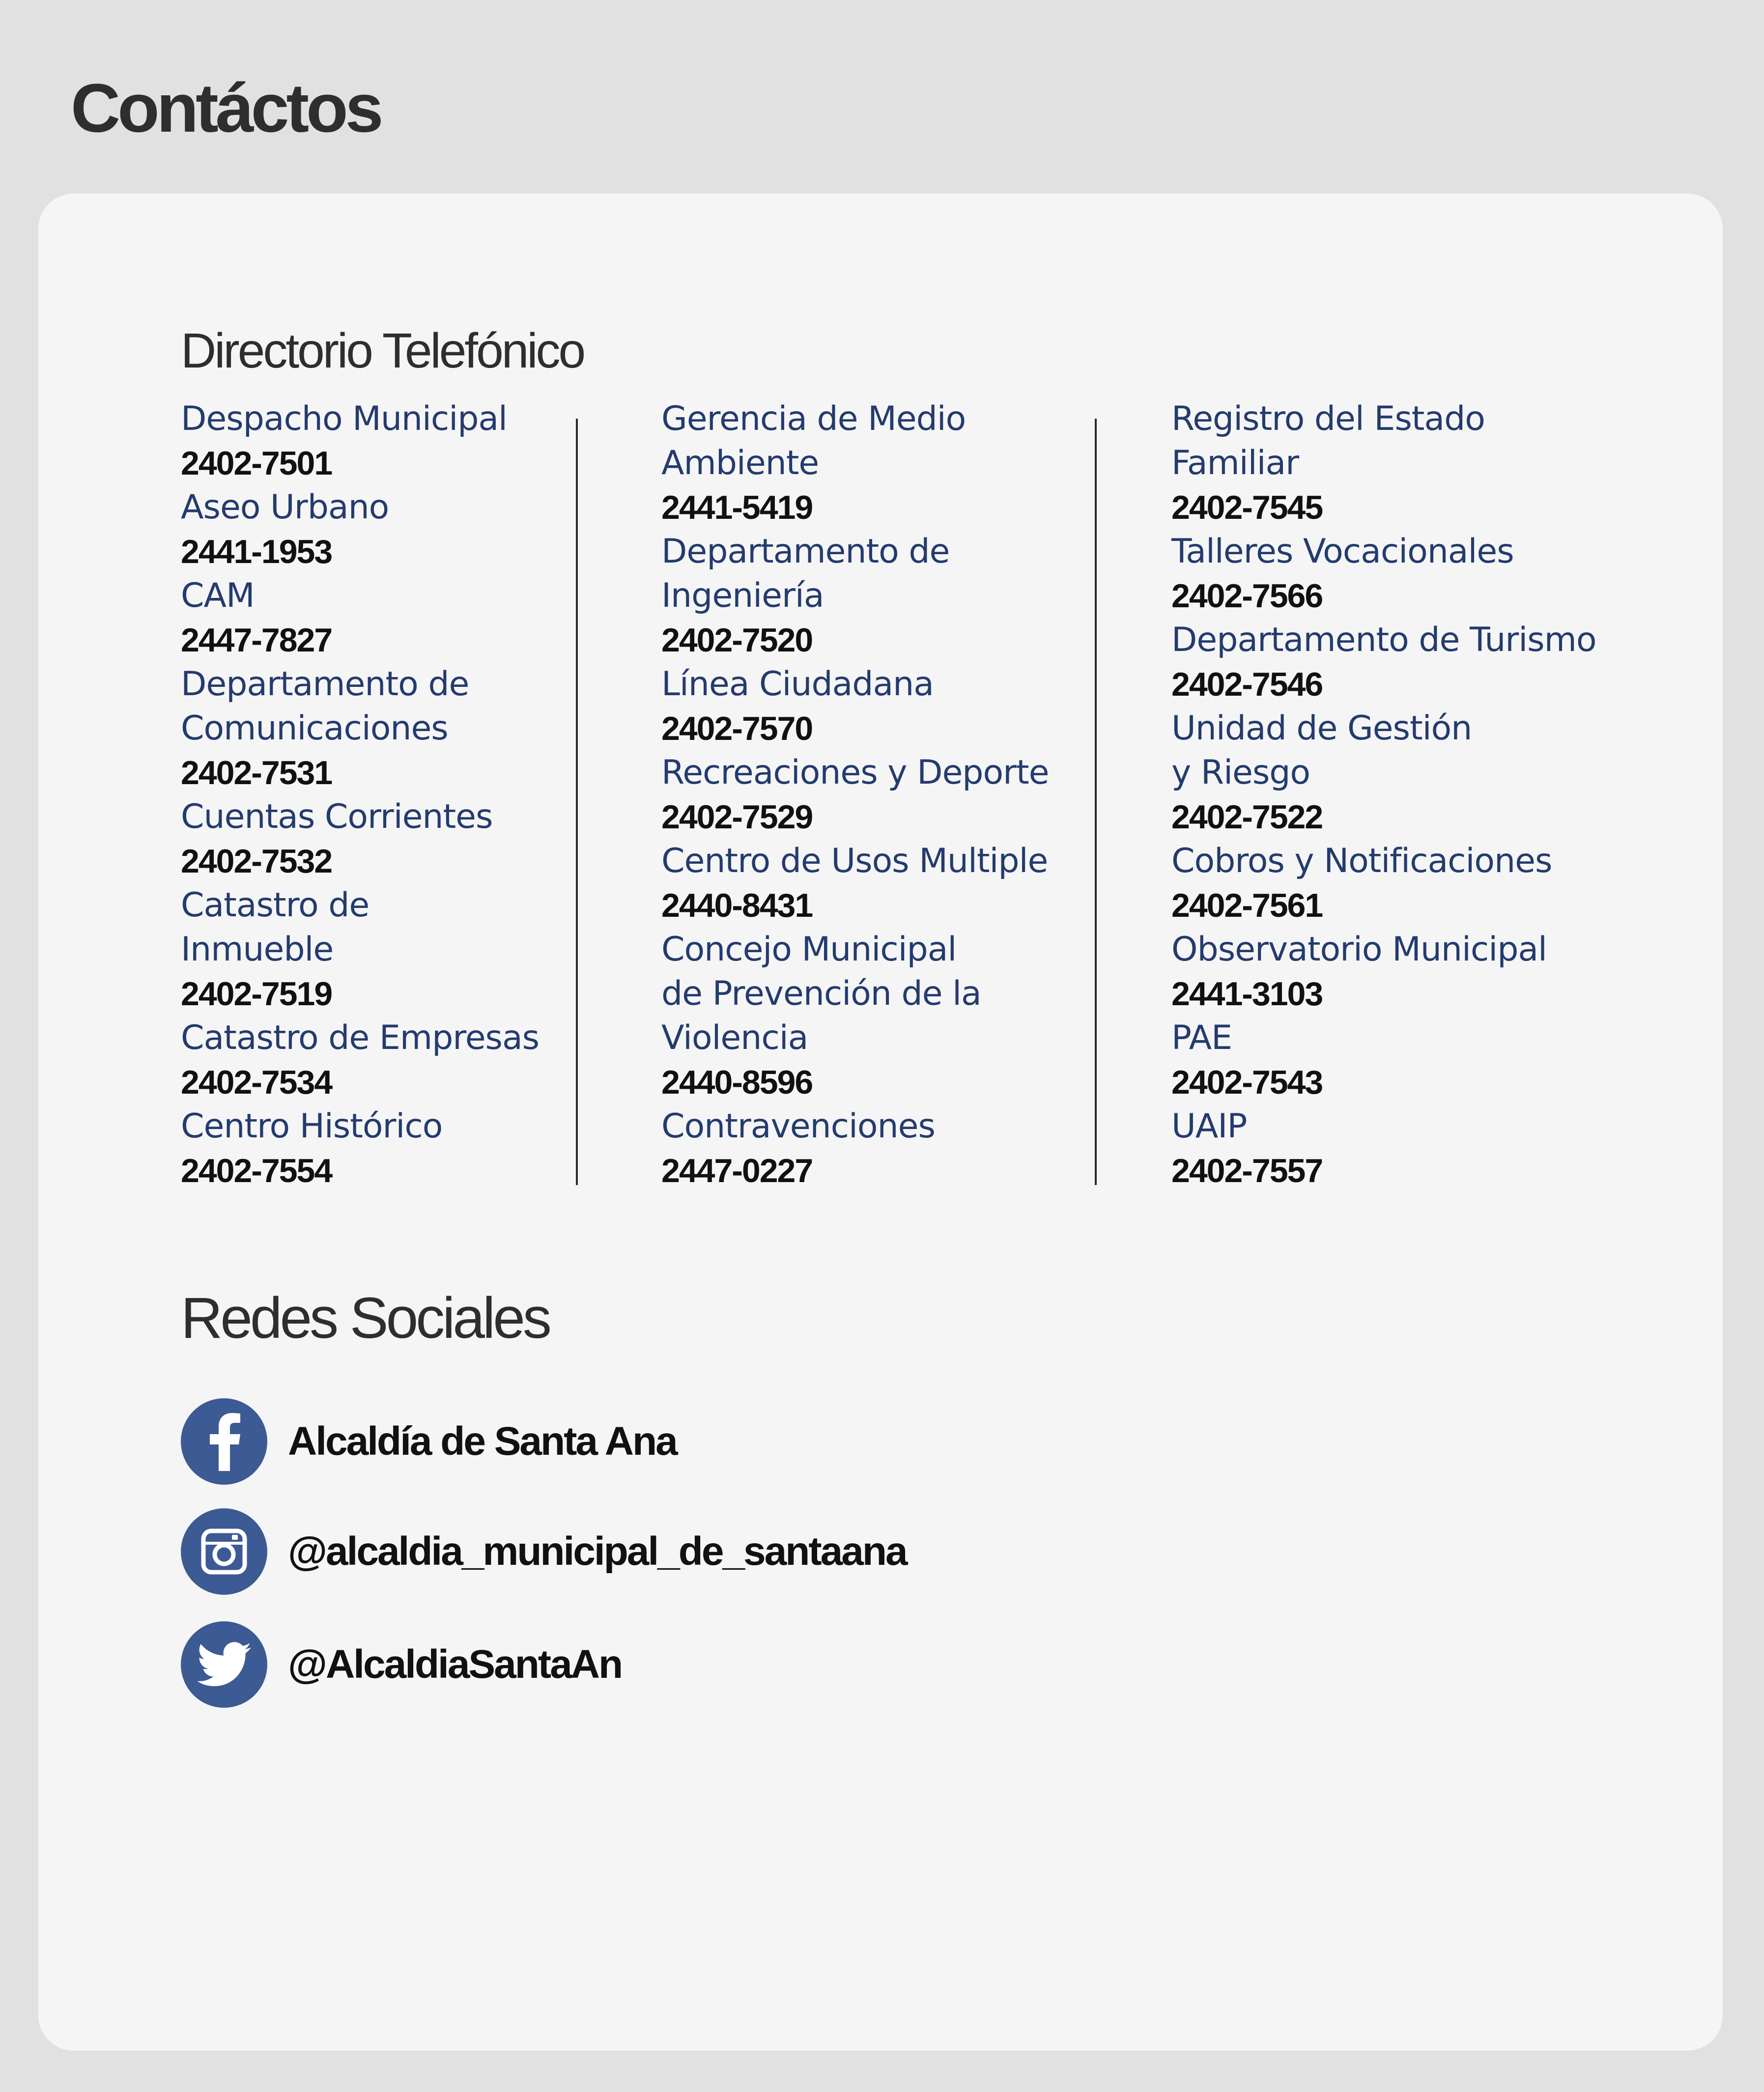  I want to click on directory-entry-phone: 2402-7529, so click(878, 817).